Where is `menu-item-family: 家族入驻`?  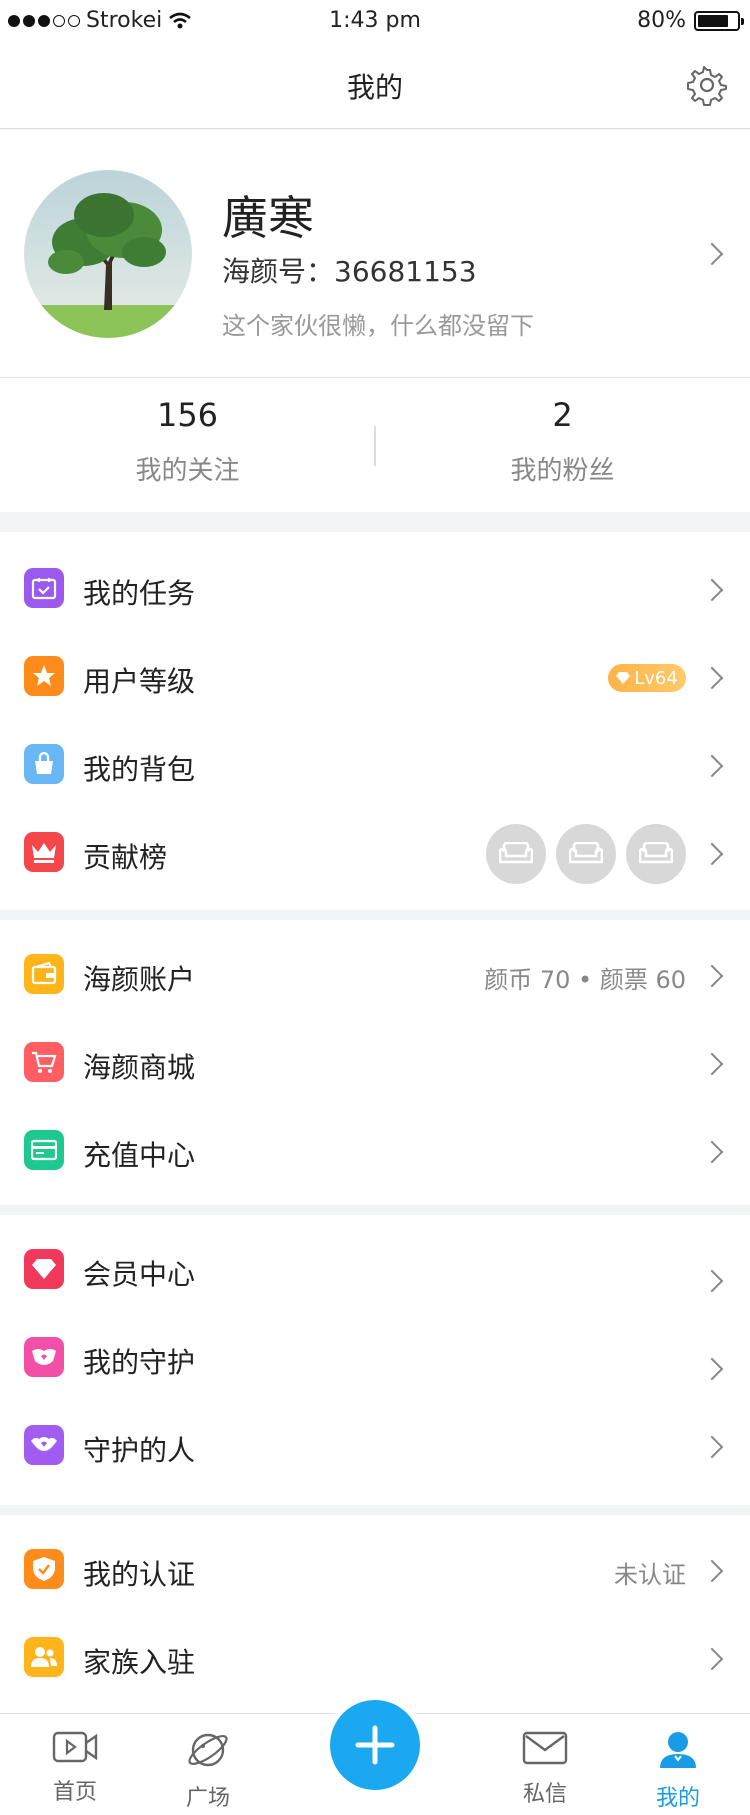 menu-item-family: 家族入驻 is located at coordinates (375, 1659).